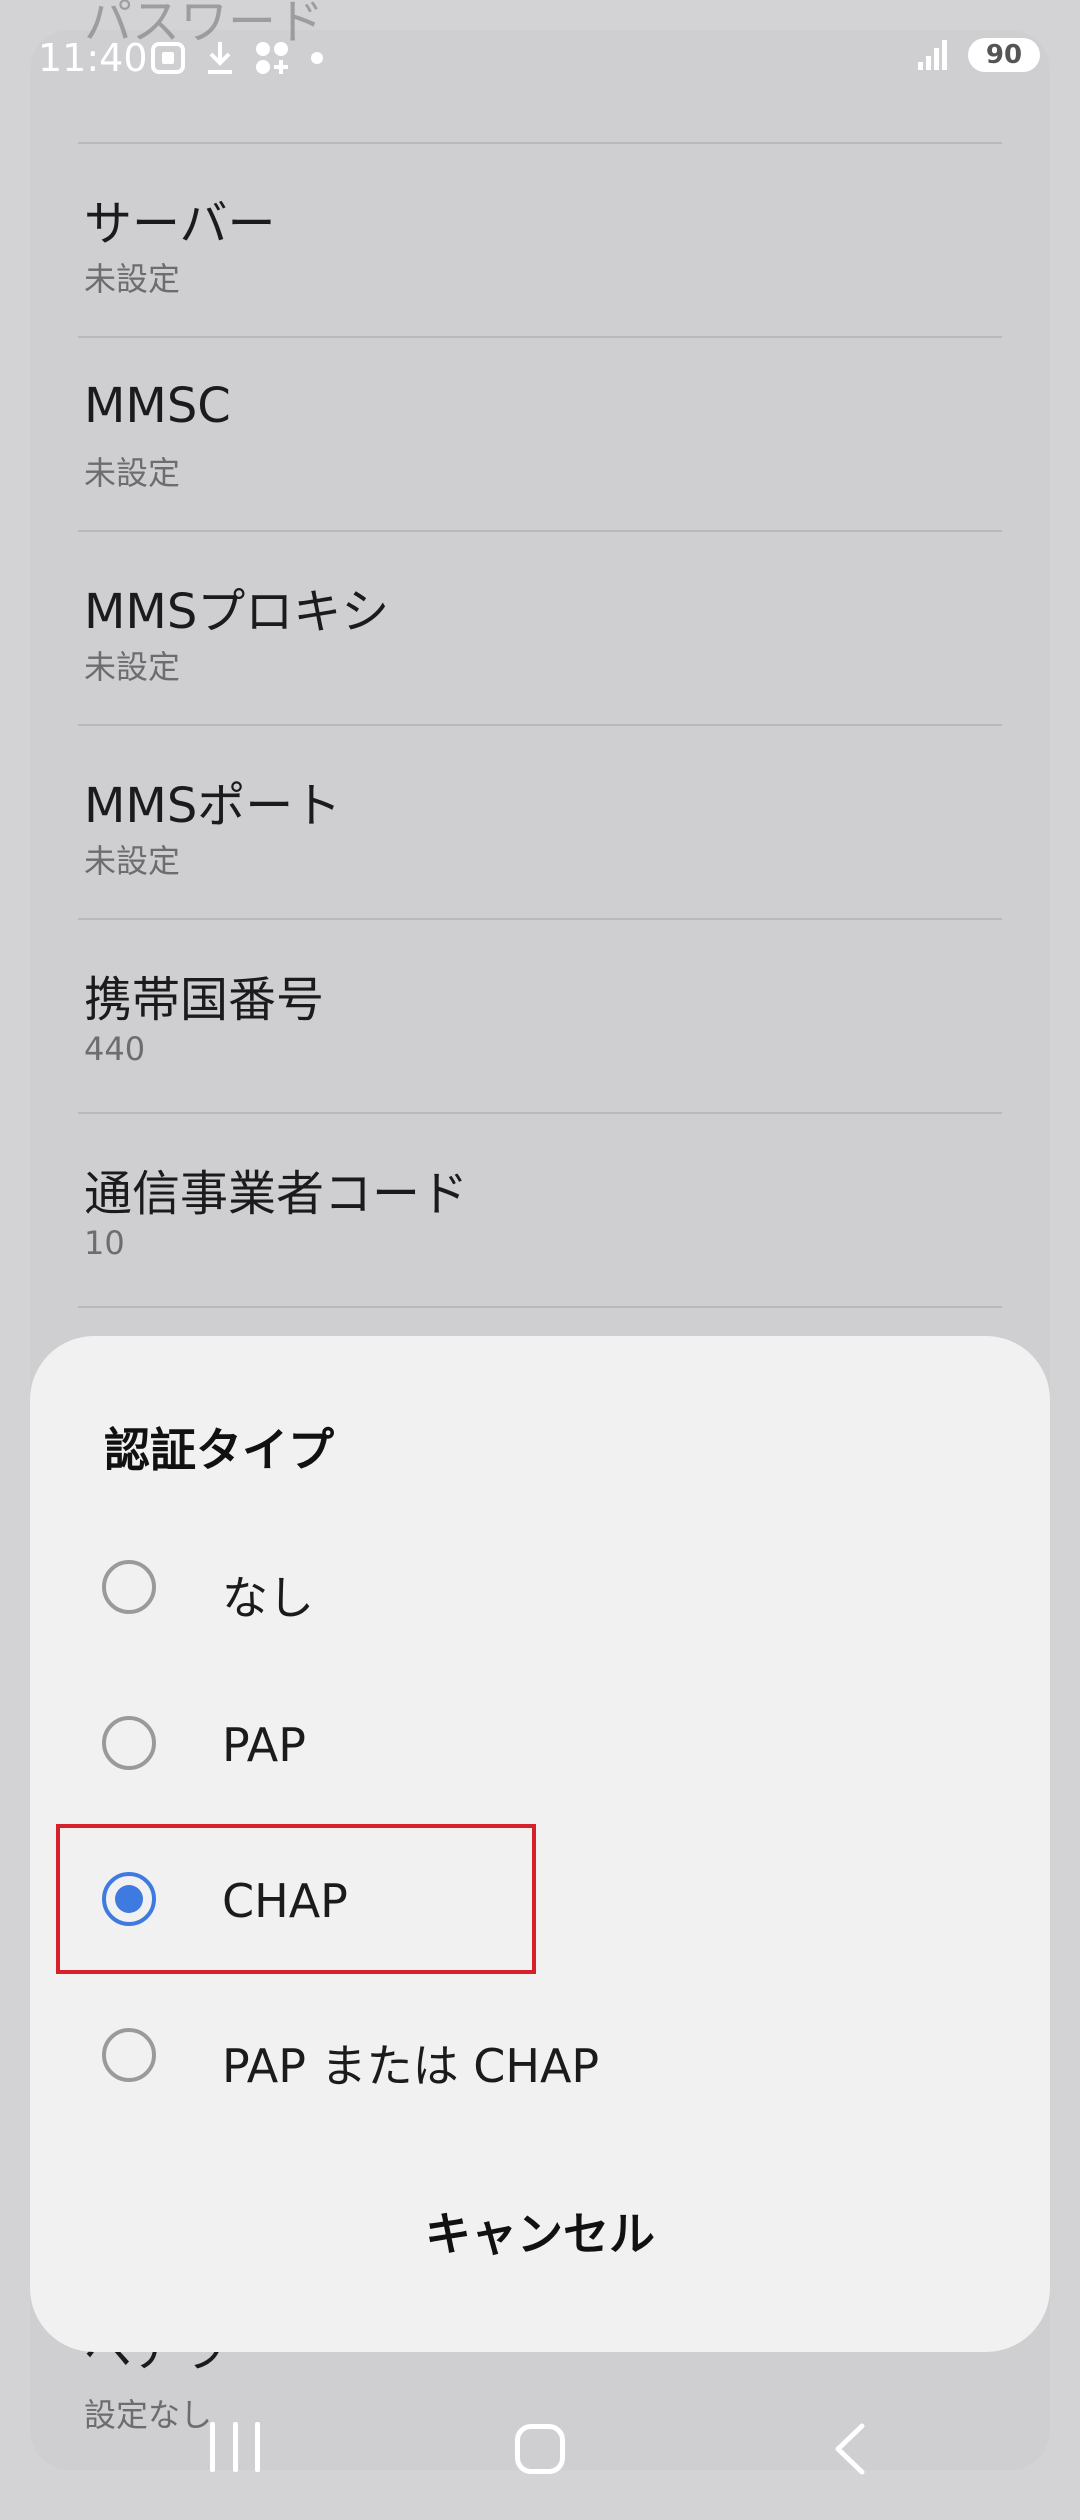  What do you see at coordinates (115, 1049) in the screenshot?
I see `setting-value: 440` at bounding box center [115, 1049].